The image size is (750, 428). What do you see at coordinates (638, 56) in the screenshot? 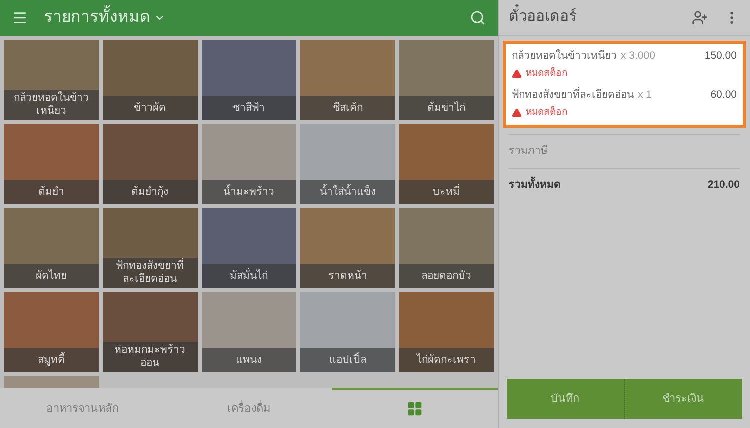
I see `item-quantity: x 3.000` at bounding box center [638, 56].